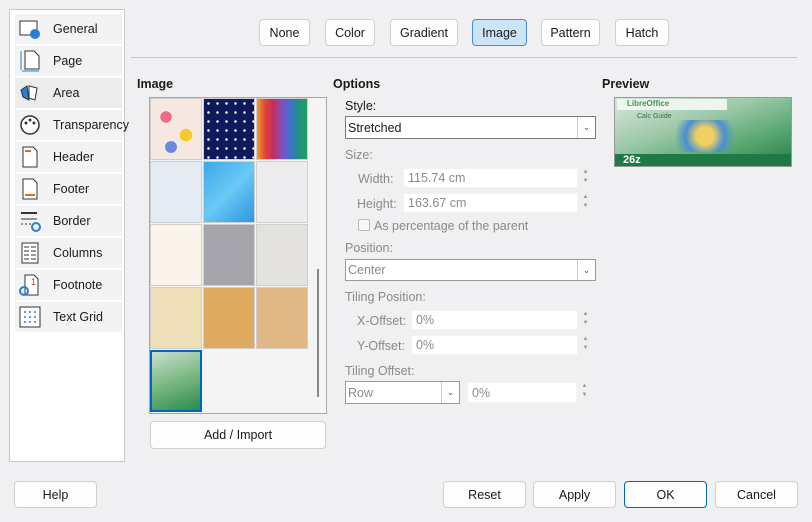 This screenshot has width=812, height=522. What do you see at coordinates (424, 32) in the screenshot?
I see `tab-gradient: Gradient` at bounding box center [424, 32].